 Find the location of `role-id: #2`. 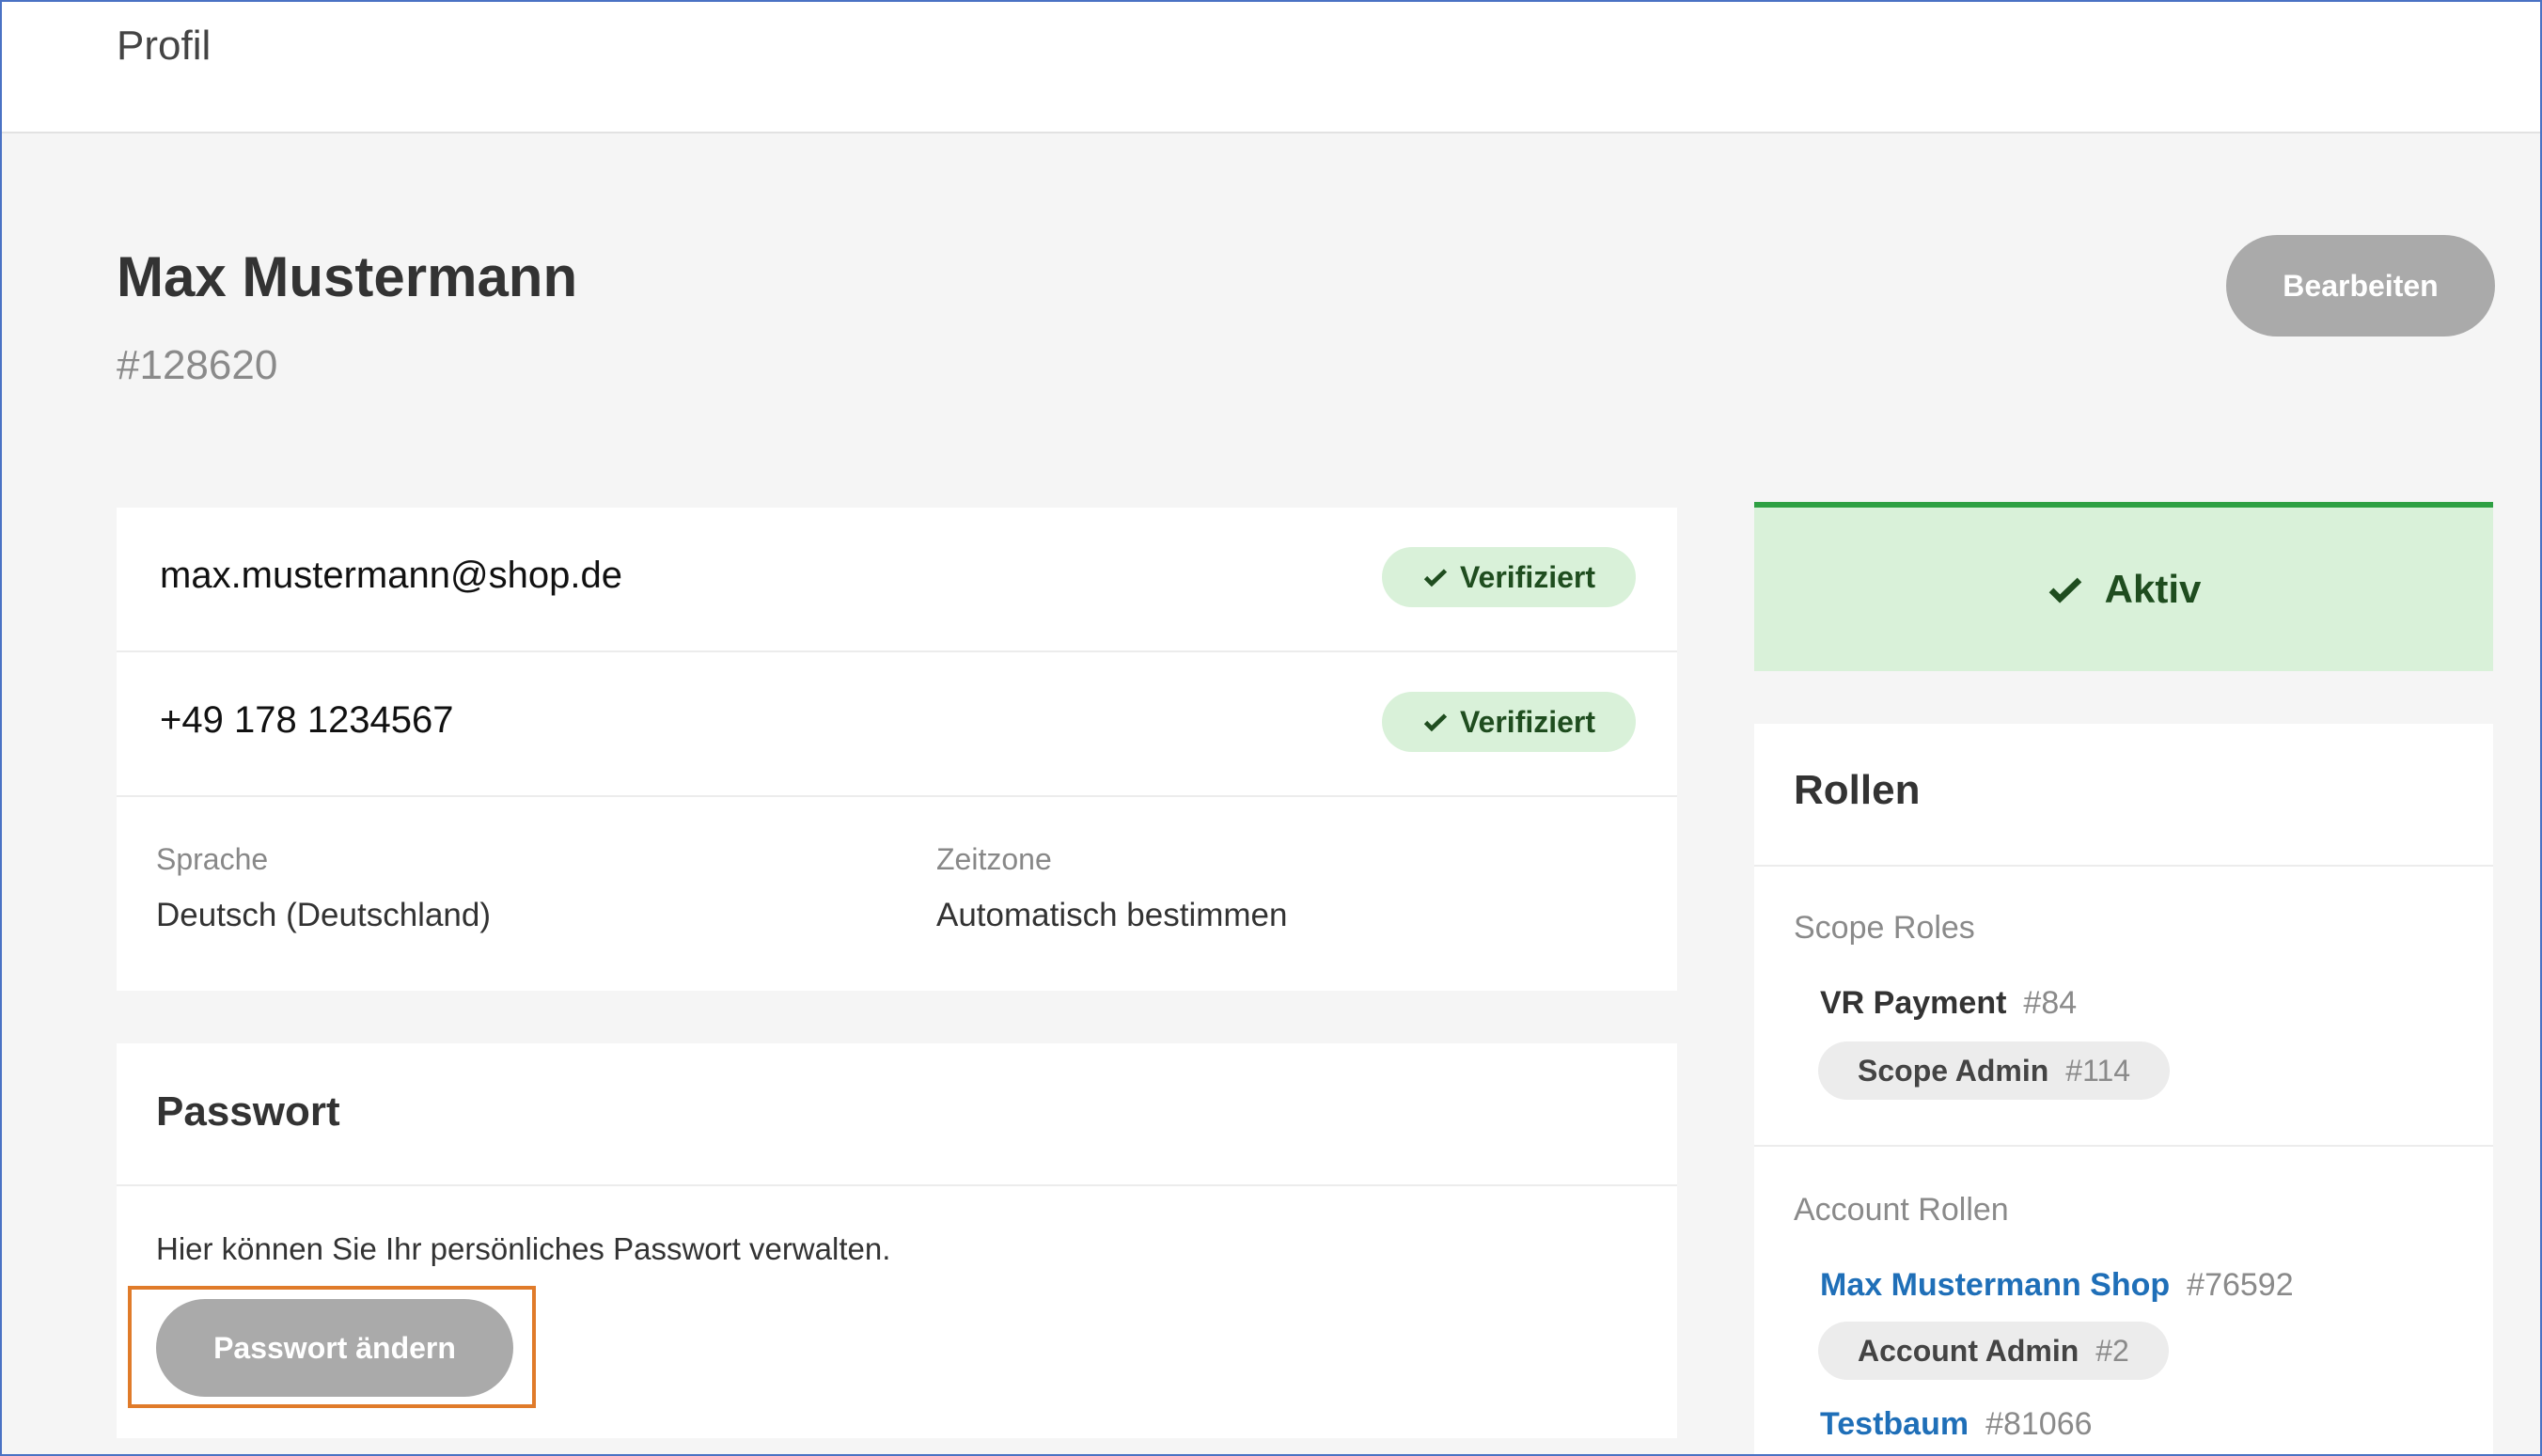

role-id: #2 is located at coordinates (2112, 1350).